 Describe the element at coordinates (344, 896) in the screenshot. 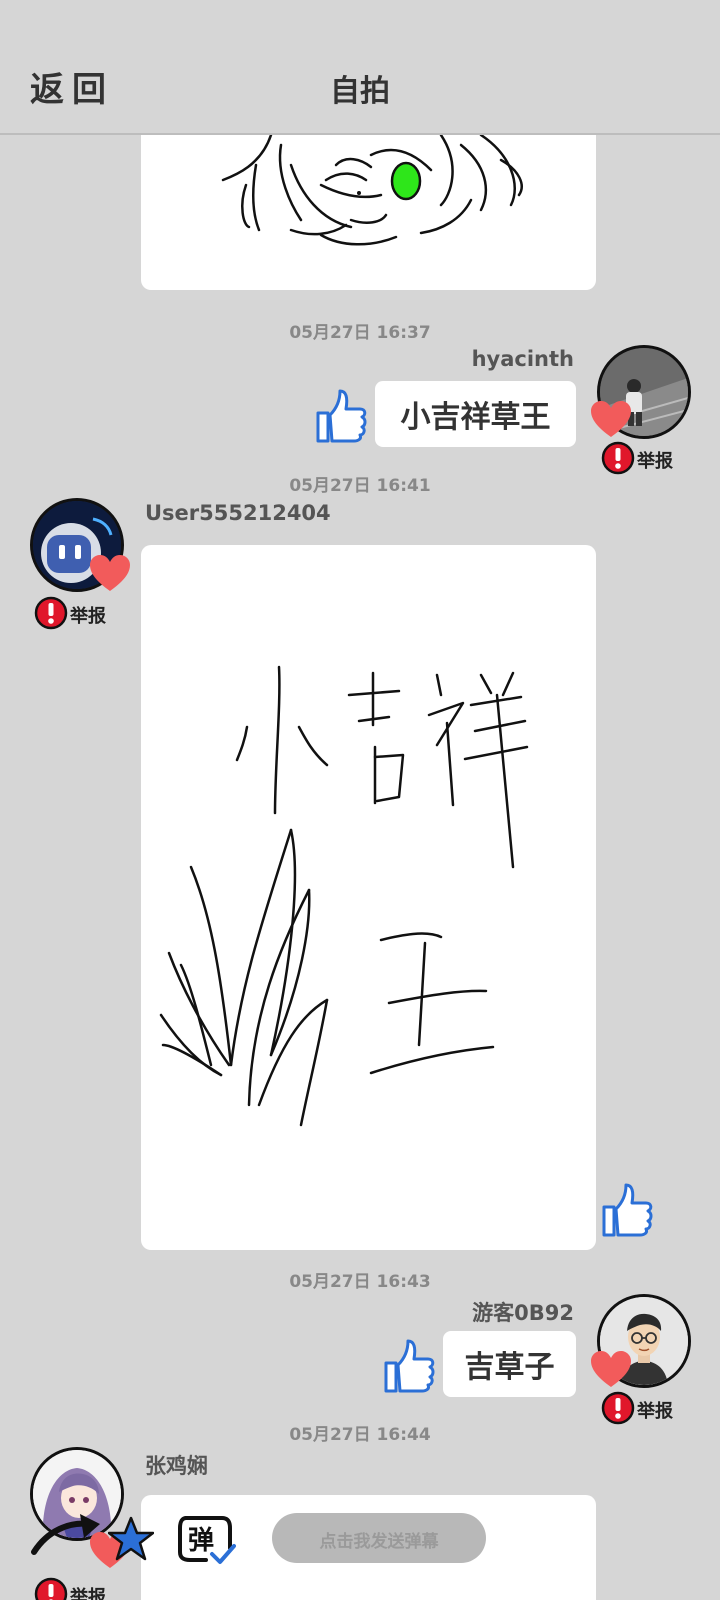

I see `handwriting-drawing` at that location.